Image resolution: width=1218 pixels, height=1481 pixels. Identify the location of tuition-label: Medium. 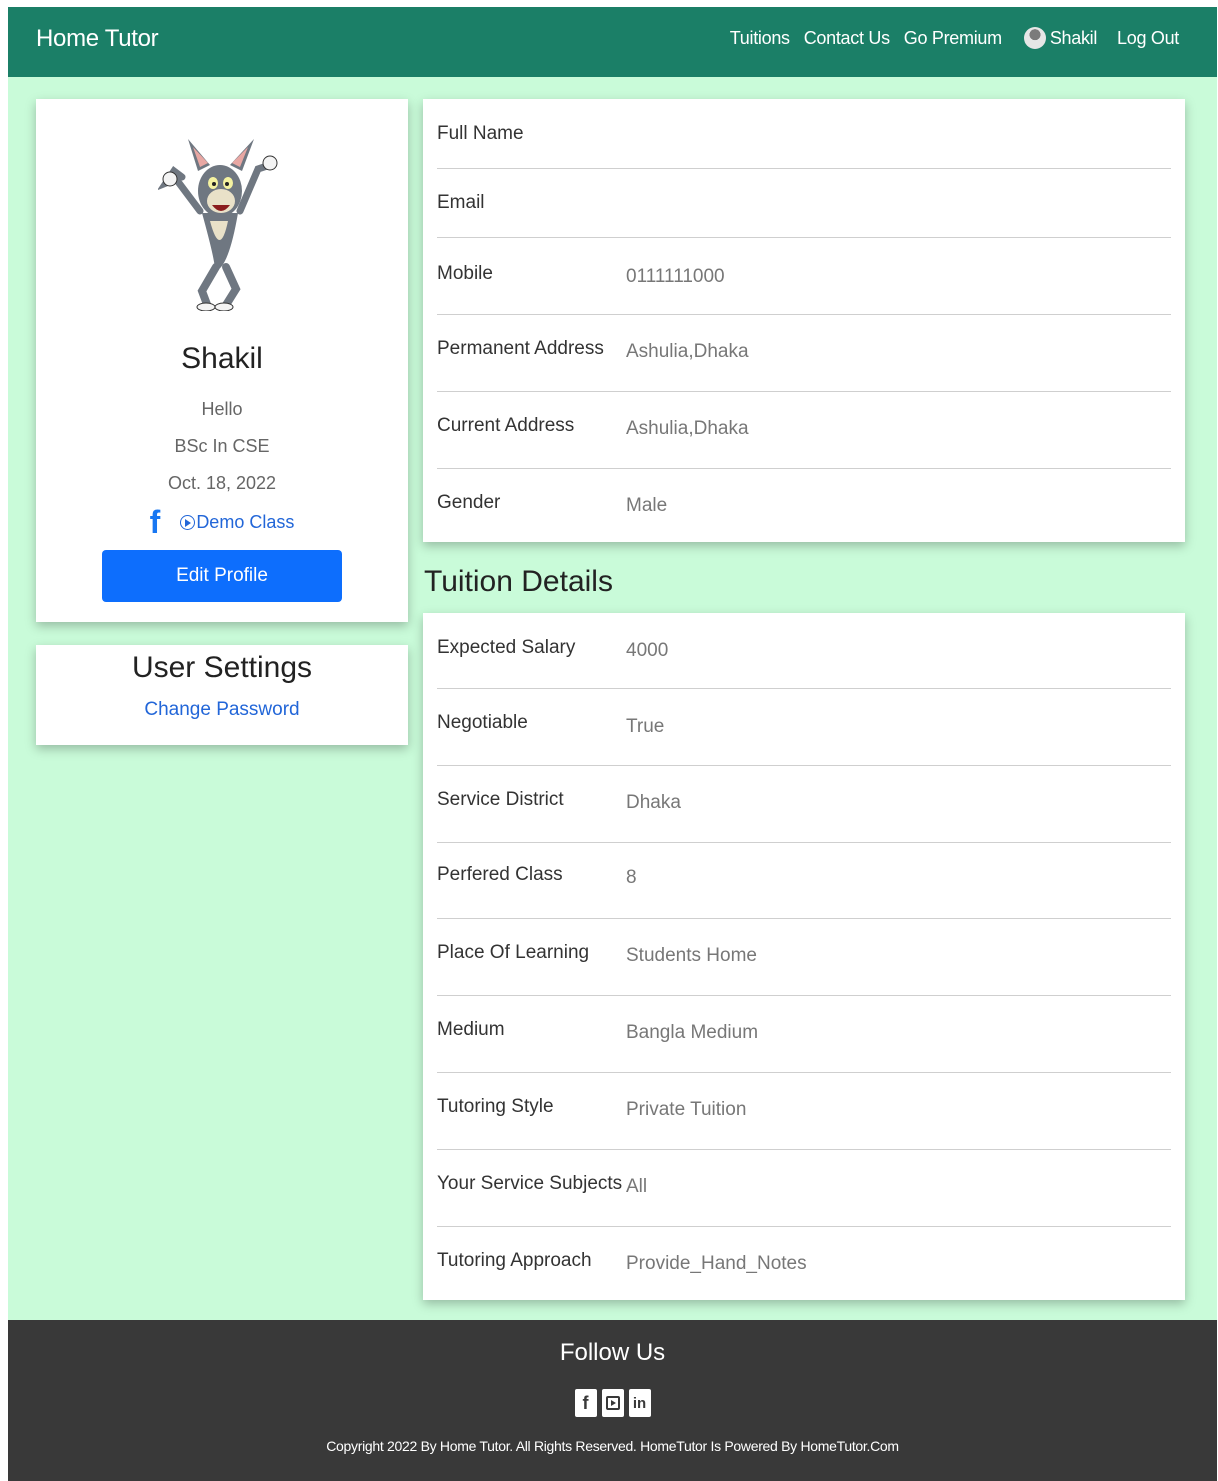
(471, 1029).